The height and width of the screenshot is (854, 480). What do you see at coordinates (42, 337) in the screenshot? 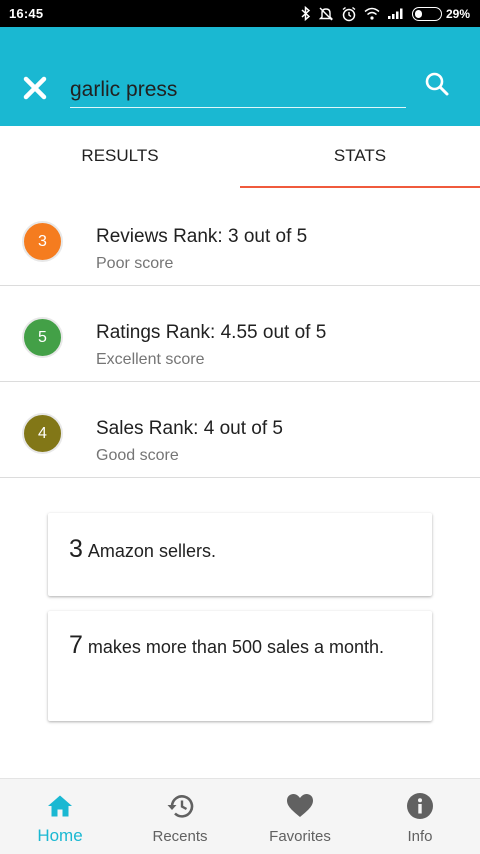
I see `rank-badge: 5` at bounding box center [42, 337].